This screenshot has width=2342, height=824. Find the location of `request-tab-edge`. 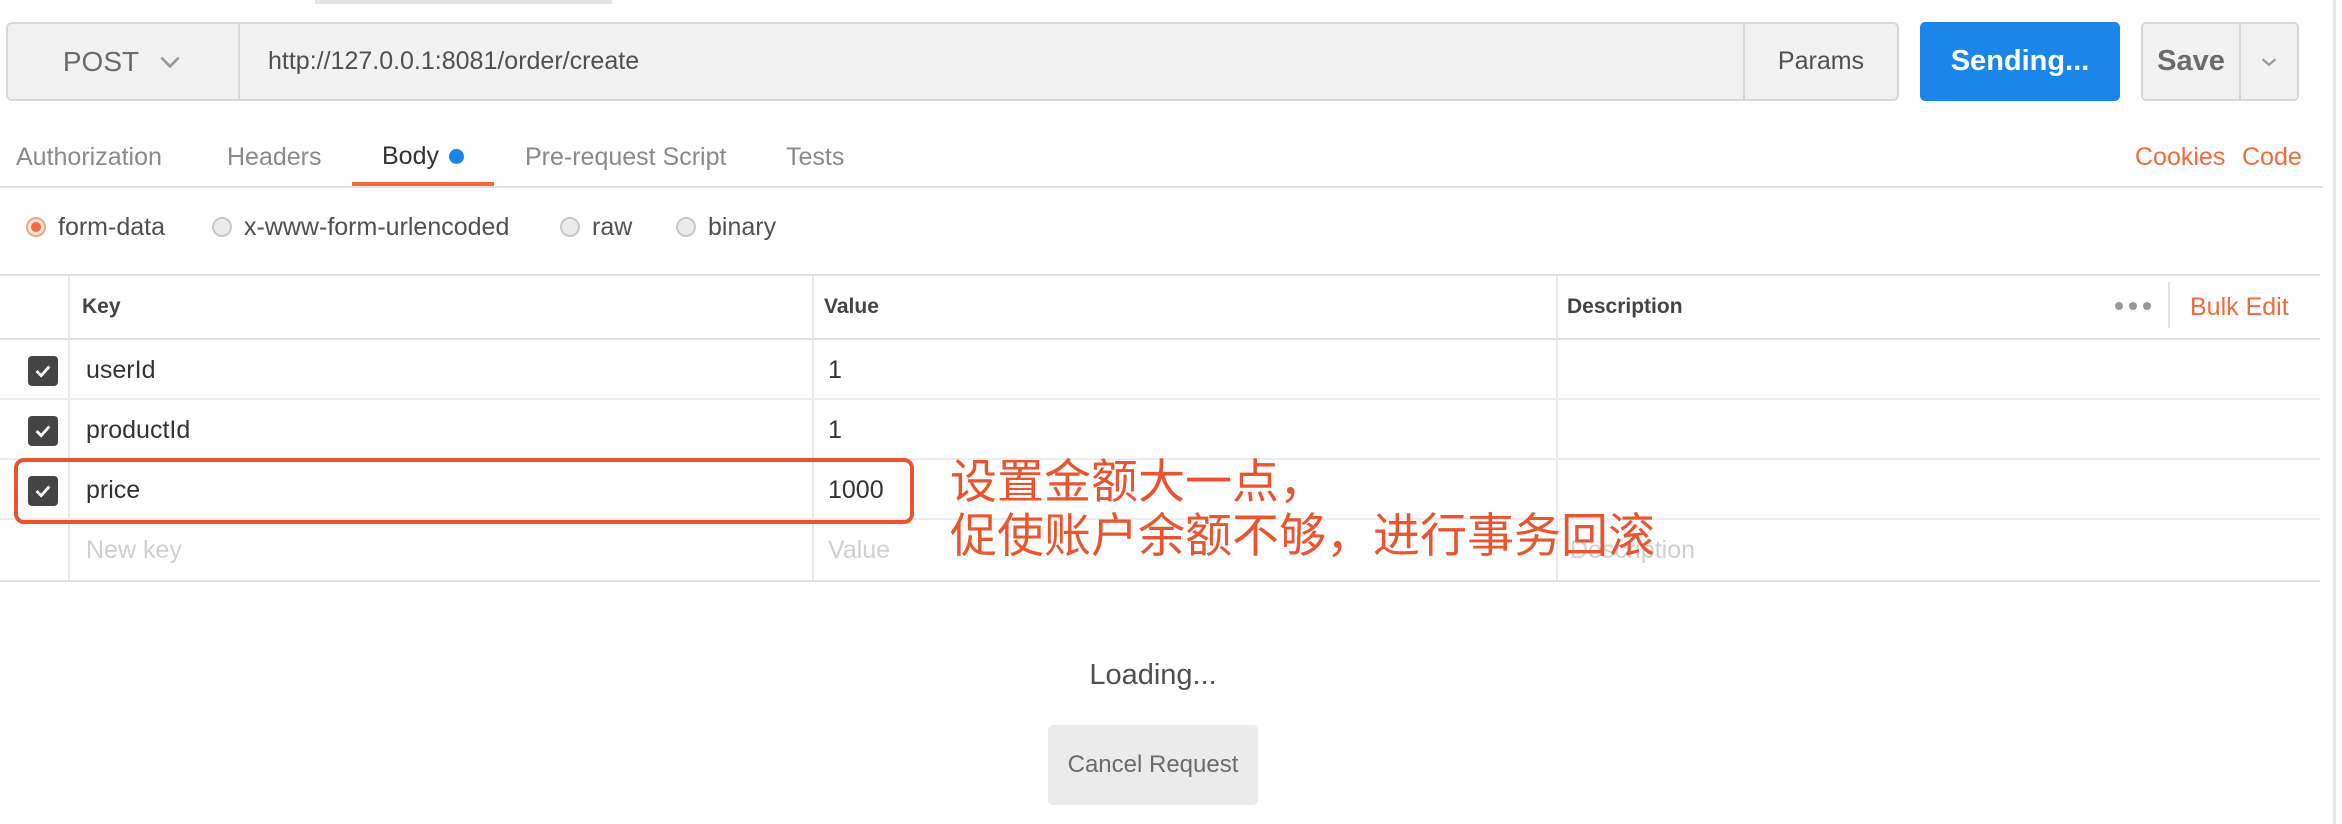

request-tab-edge is located at coordinates (463, 2).